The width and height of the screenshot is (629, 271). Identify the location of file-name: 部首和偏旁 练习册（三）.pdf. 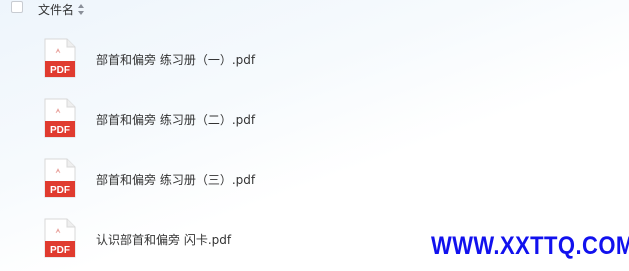
(175, 179).